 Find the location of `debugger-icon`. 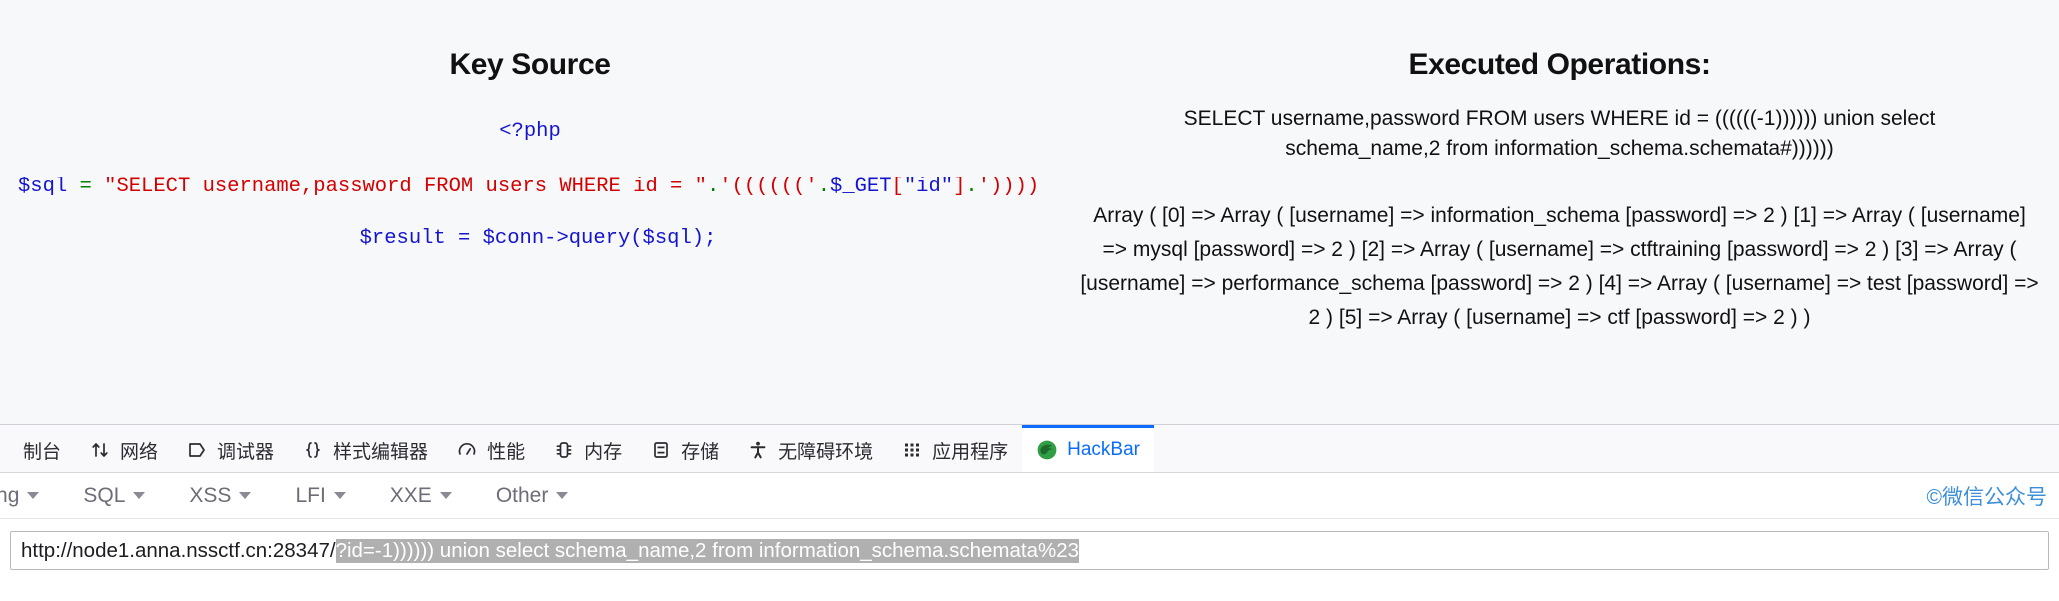

debugger-icon is located at coordinates (197, 450).